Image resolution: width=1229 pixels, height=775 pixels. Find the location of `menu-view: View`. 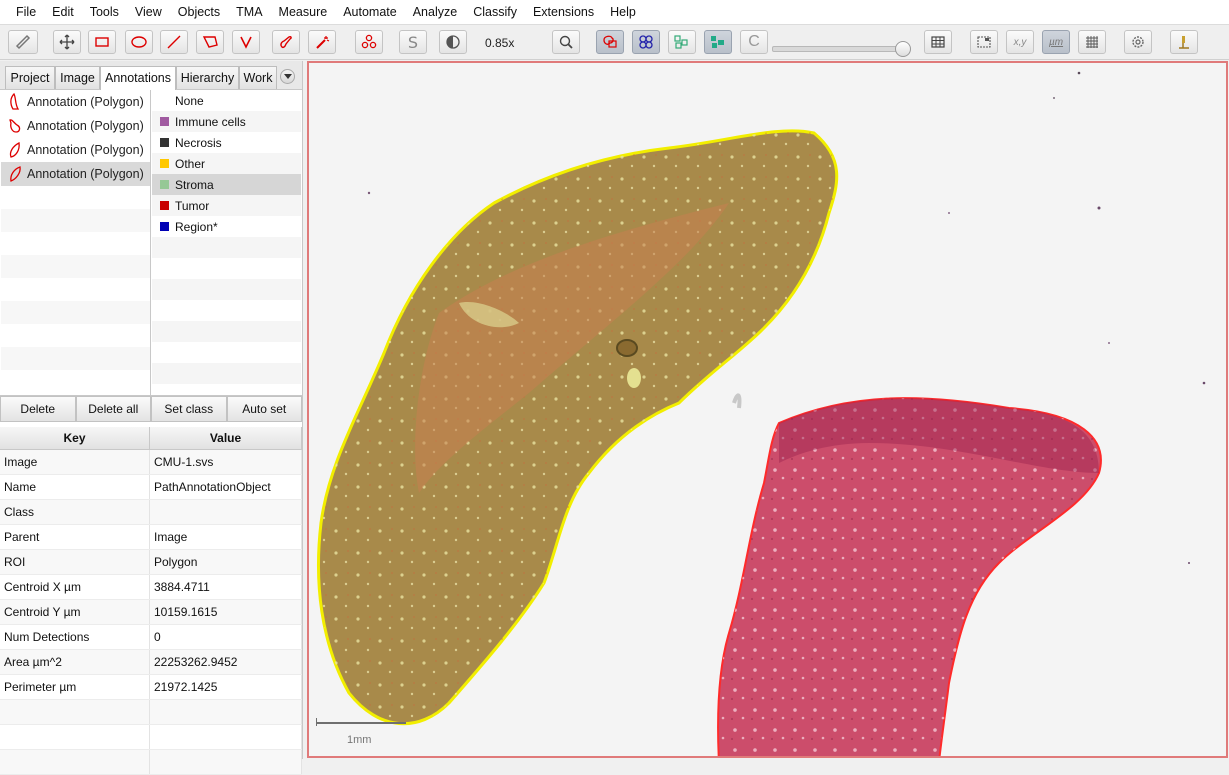

menu-view: View is located at coordinates (148, 12).